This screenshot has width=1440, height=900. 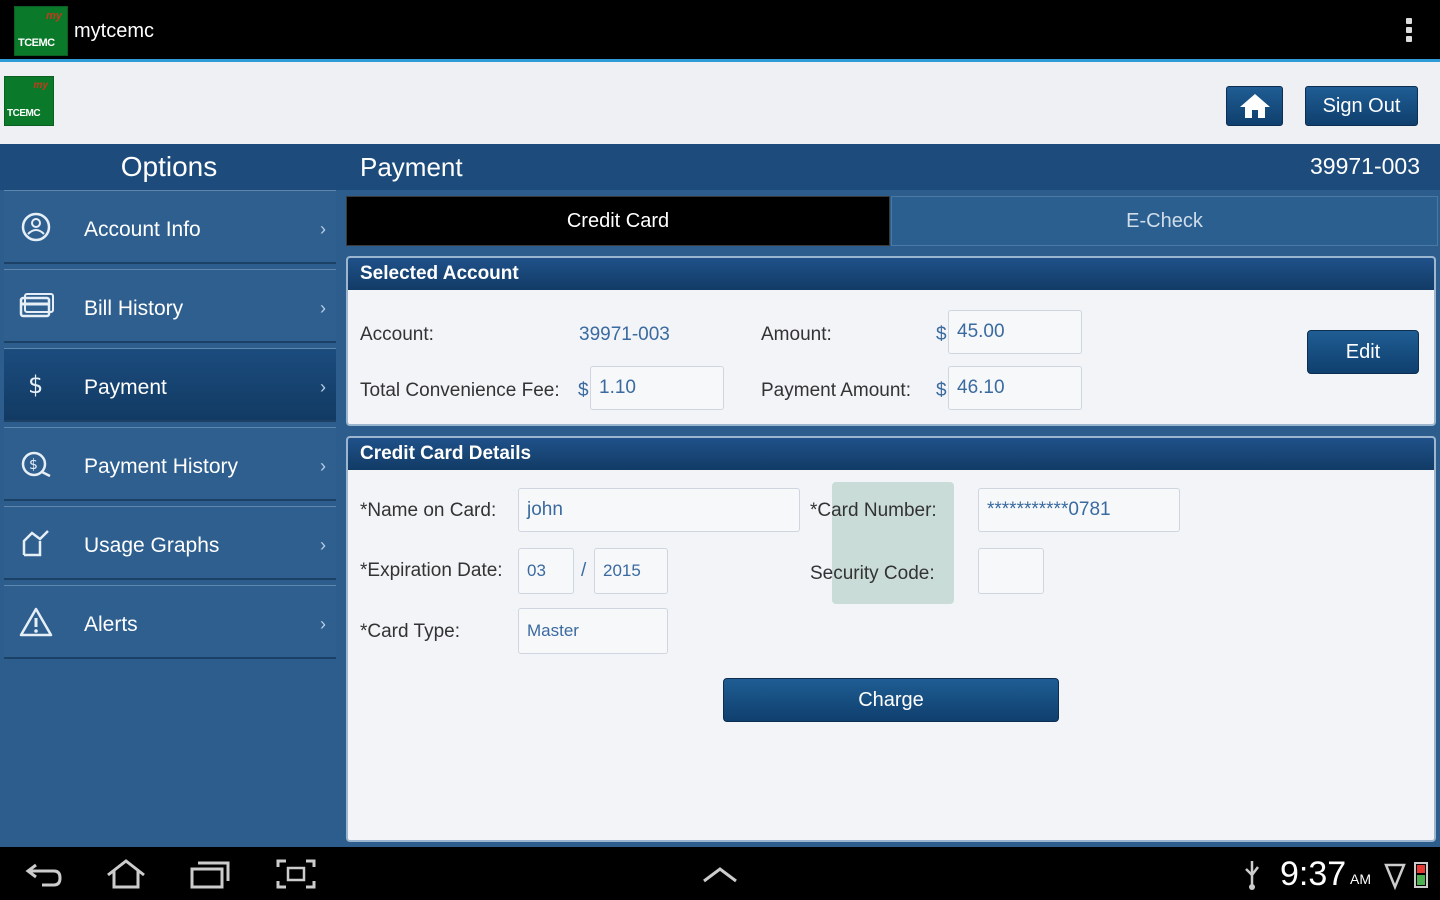 I want to click on sidebar-item-account-info: Account Info ›, so click(x=170, y=227).